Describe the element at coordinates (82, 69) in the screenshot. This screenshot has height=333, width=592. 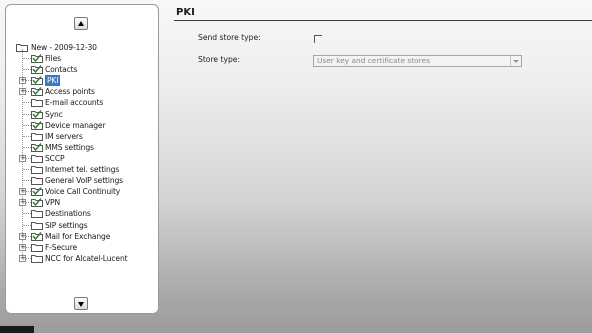
I see `tree-item: Contacts` at that location.